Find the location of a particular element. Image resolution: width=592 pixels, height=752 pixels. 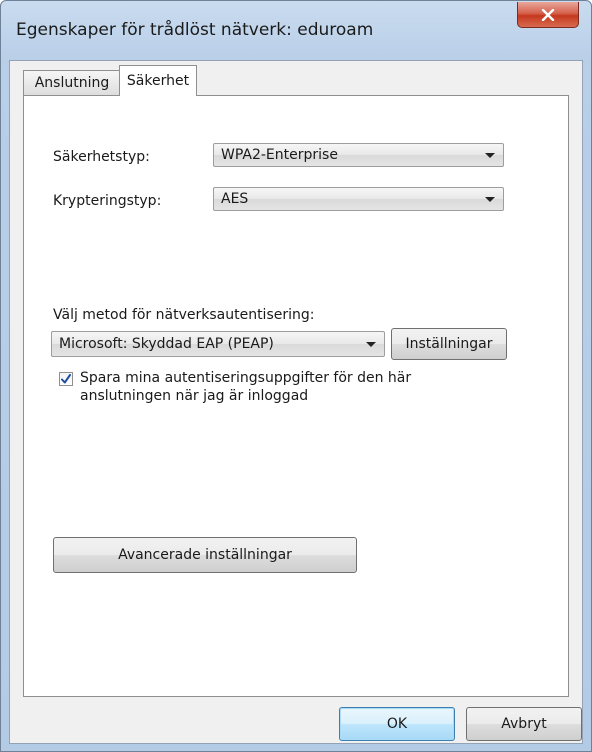

tab-sakerhet: Säkerhet is located at coordinates (158, 80).